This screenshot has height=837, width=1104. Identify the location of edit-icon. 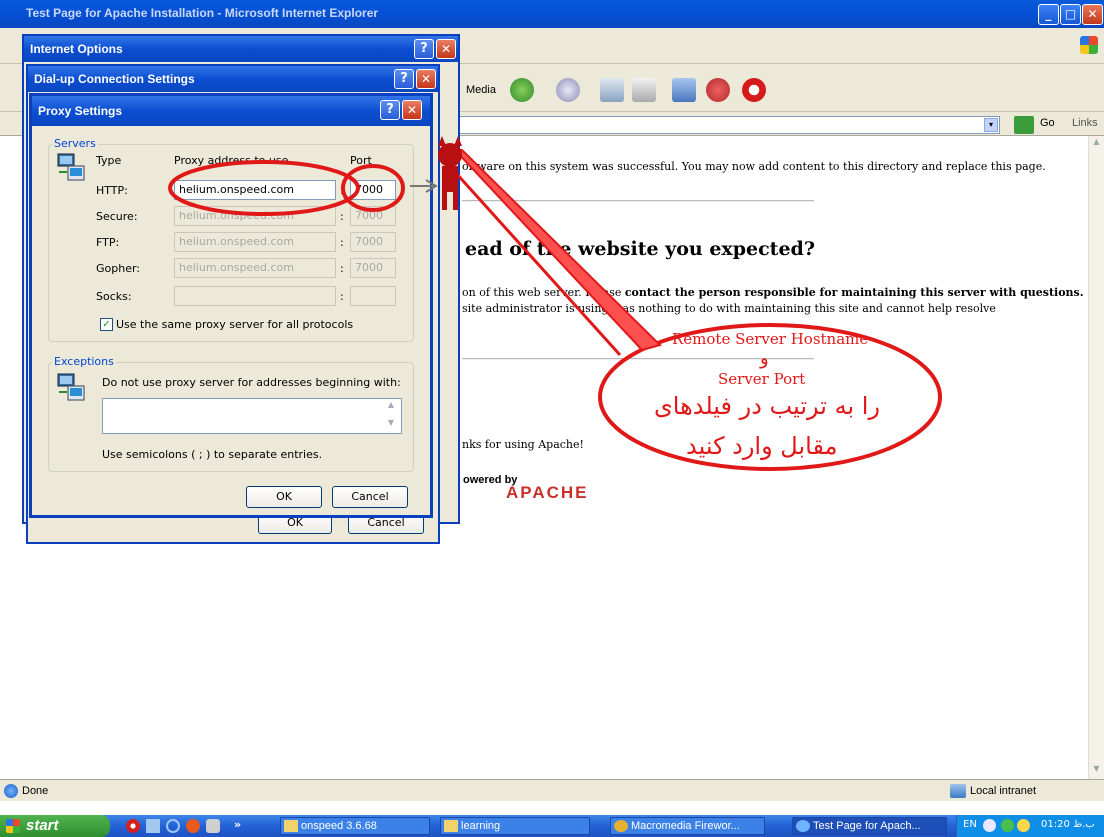
(644, 90).